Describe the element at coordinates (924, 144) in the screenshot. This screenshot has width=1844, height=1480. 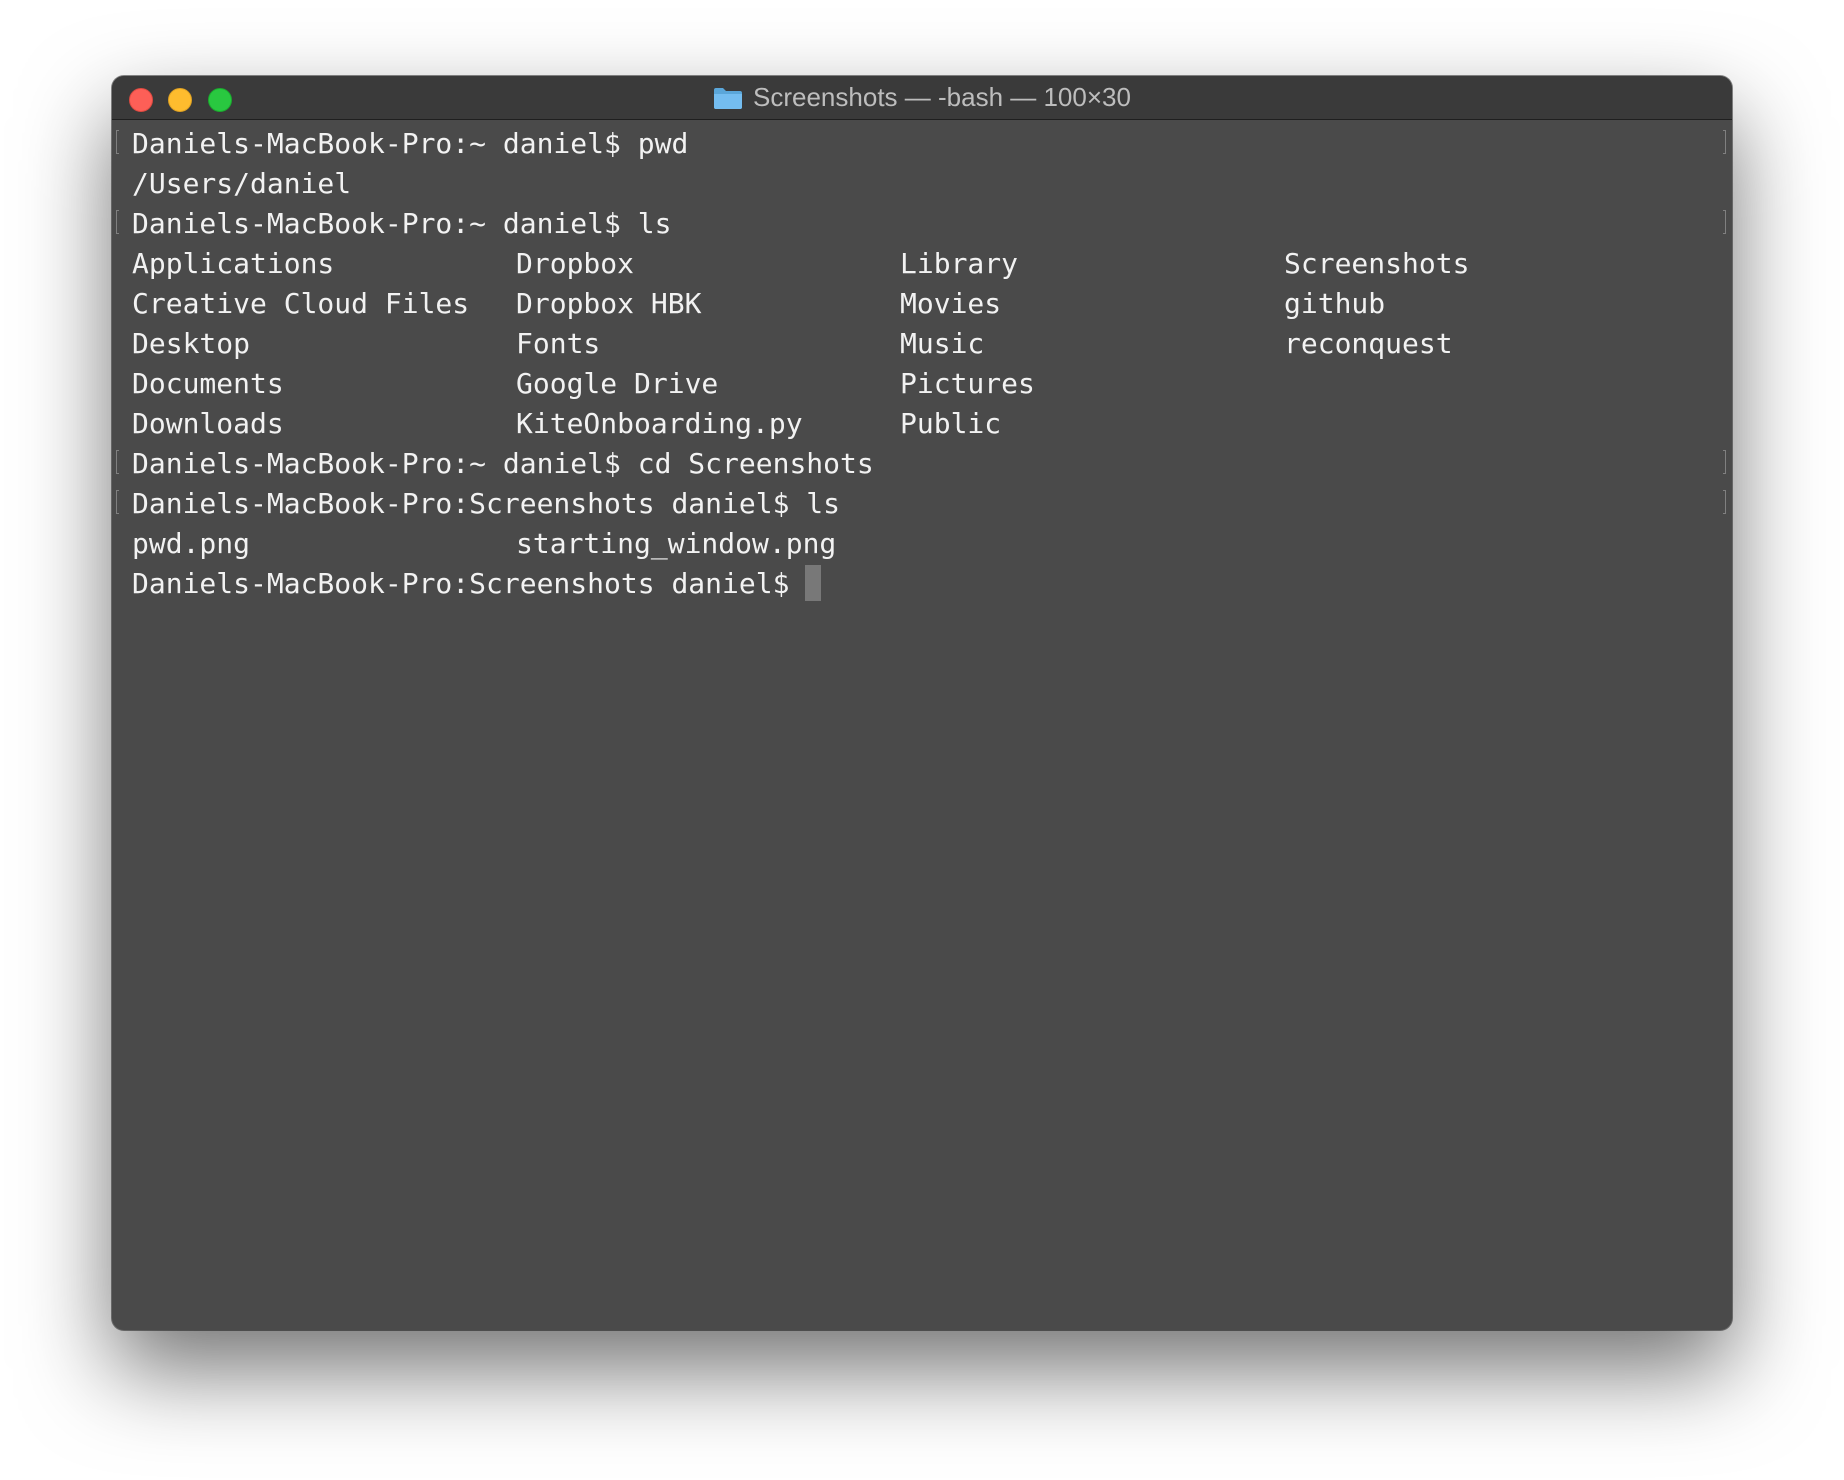
I see `command-line: Daniels-MacBook-Pro:~ daniel$ pwd` at that location.